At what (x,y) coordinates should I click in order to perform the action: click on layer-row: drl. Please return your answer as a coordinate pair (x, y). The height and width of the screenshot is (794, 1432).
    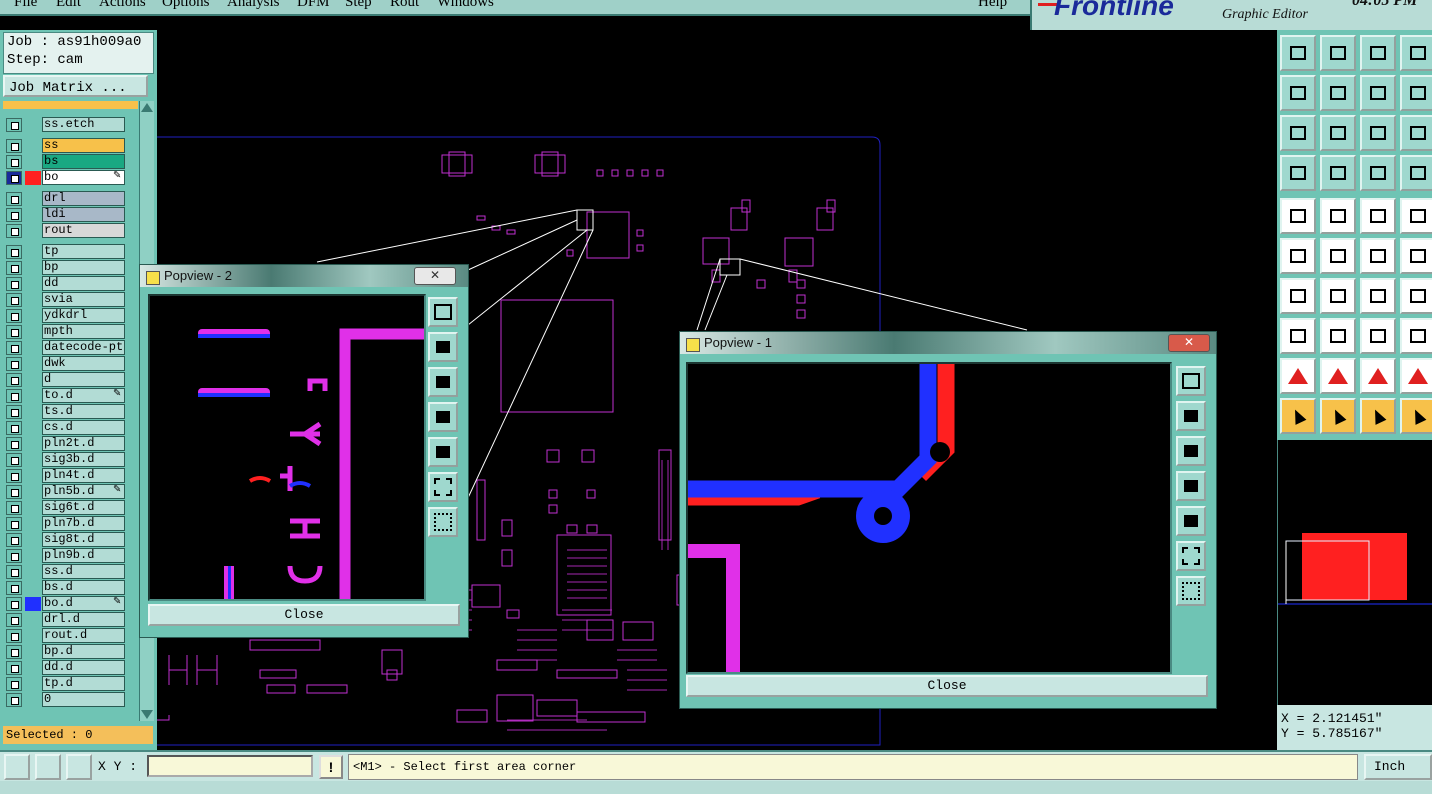
    Looking at the image, I should click on (65, 198).